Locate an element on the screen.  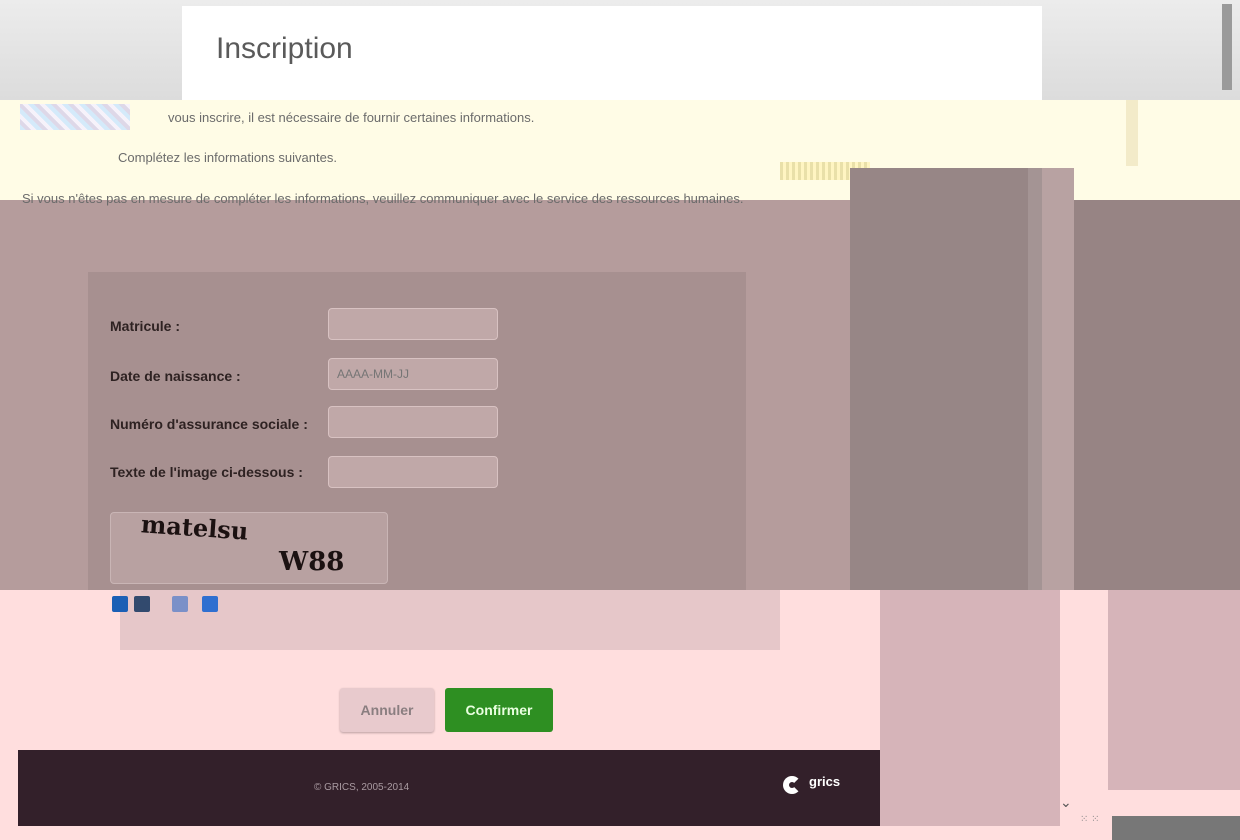
intro-instruction: Complétez les informations suivantes. is located at coordinates (227, 157).